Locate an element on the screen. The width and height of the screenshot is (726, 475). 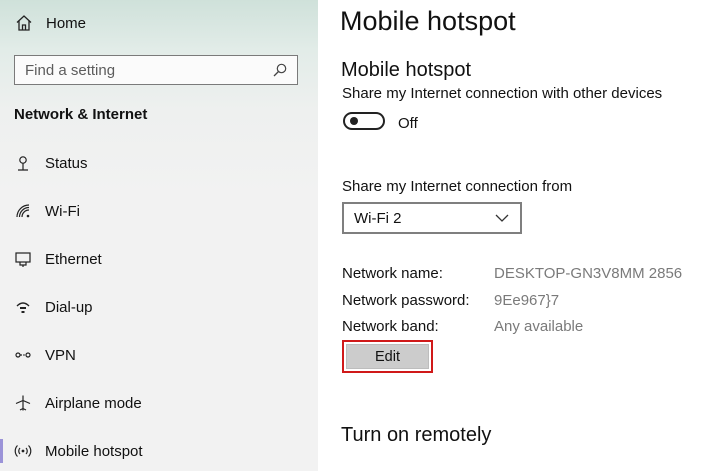
network-password-label: Network password: is located at coordinates (406, 300).